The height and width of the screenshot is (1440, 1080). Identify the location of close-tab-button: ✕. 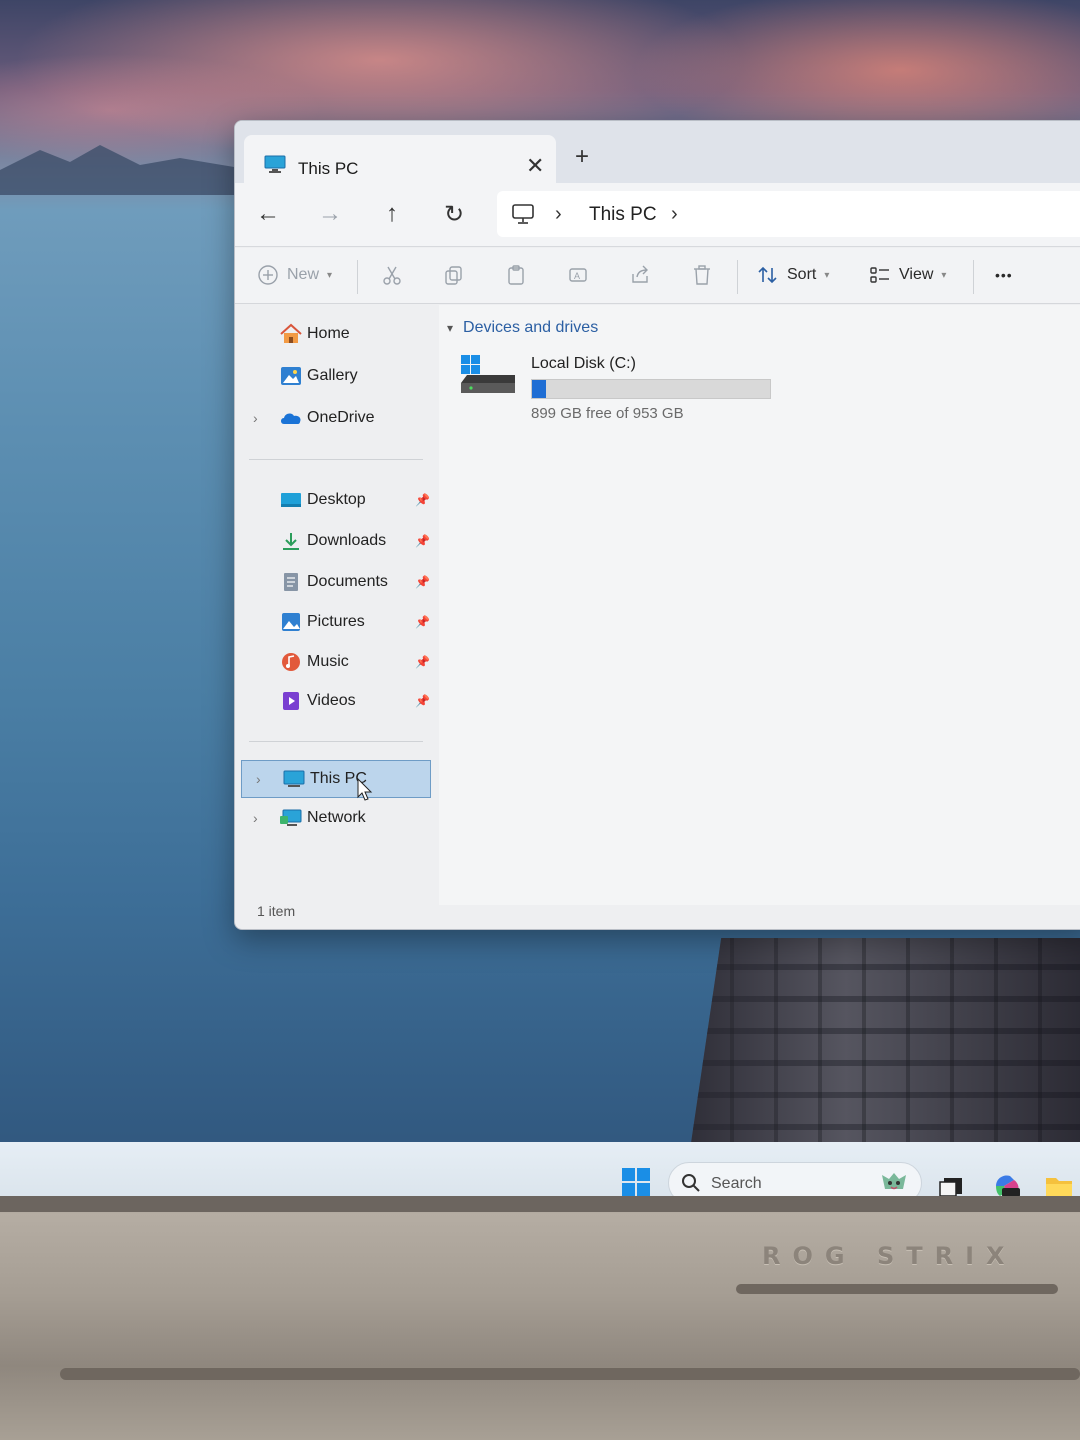
(535, 166).